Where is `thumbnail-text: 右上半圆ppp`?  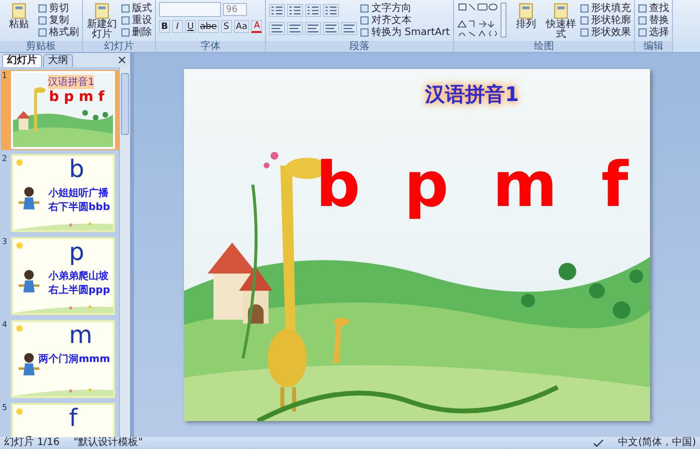 thumbnail-text: 右上半圆ppp is located at coordinates (79, 290).